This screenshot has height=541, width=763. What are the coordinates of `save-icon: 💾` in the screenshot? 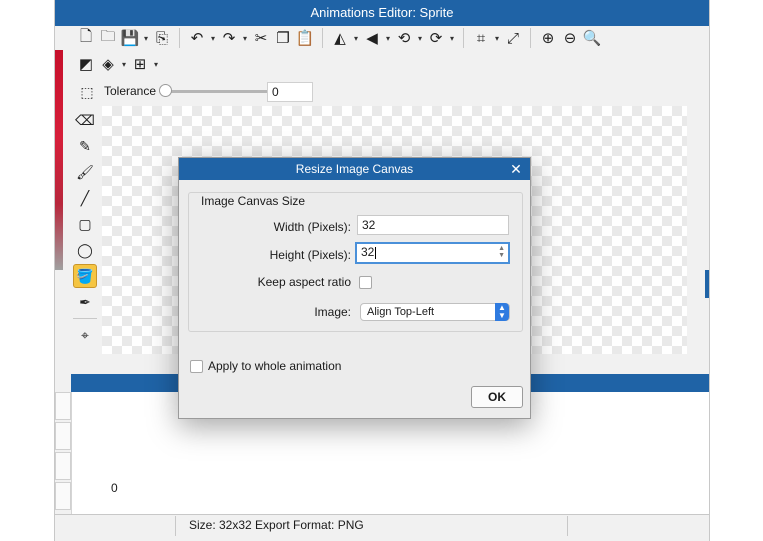 It's located at (130, 38).